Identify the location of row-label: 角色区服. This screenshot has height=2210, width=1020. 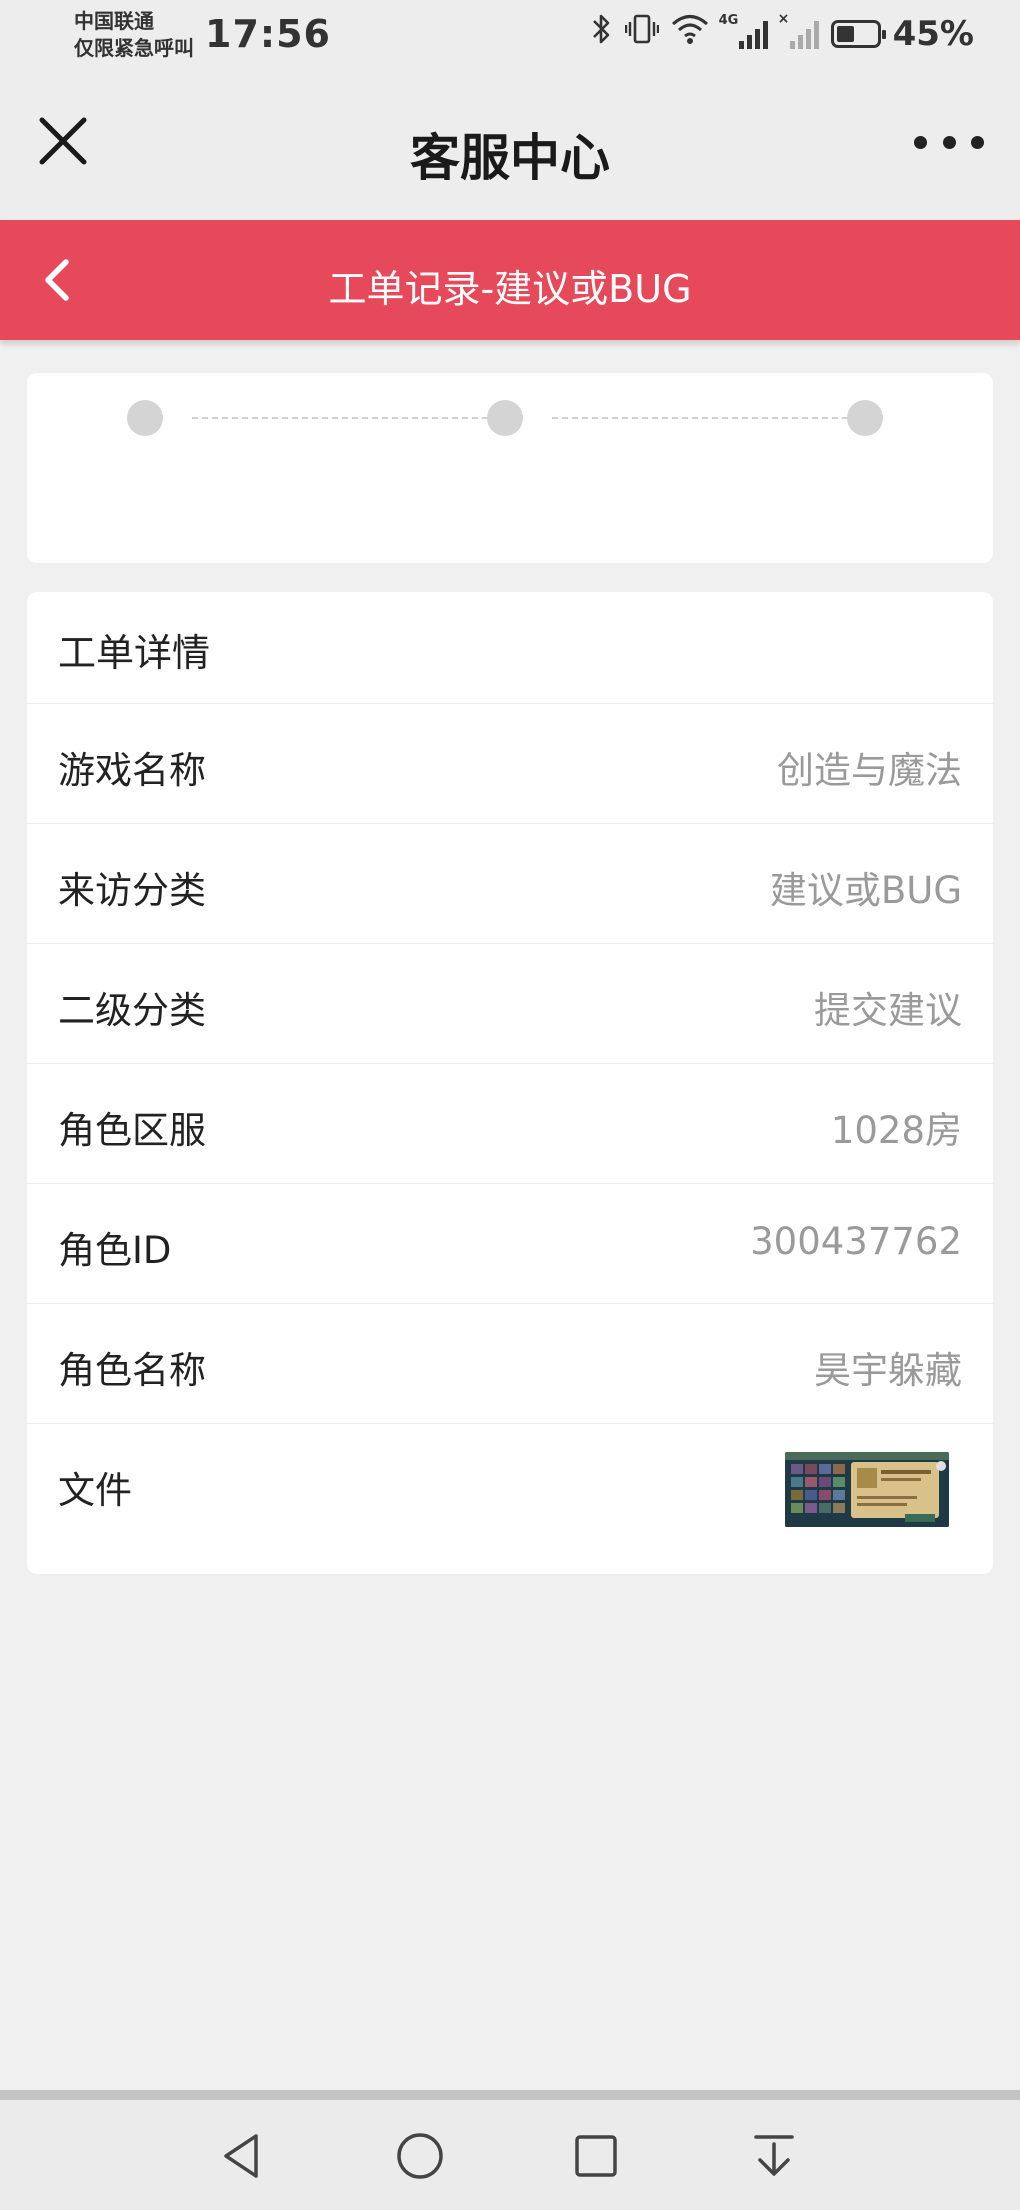
(132, 1130).